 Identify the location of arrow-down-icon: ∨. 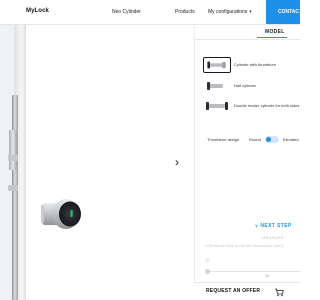
(257, 225).